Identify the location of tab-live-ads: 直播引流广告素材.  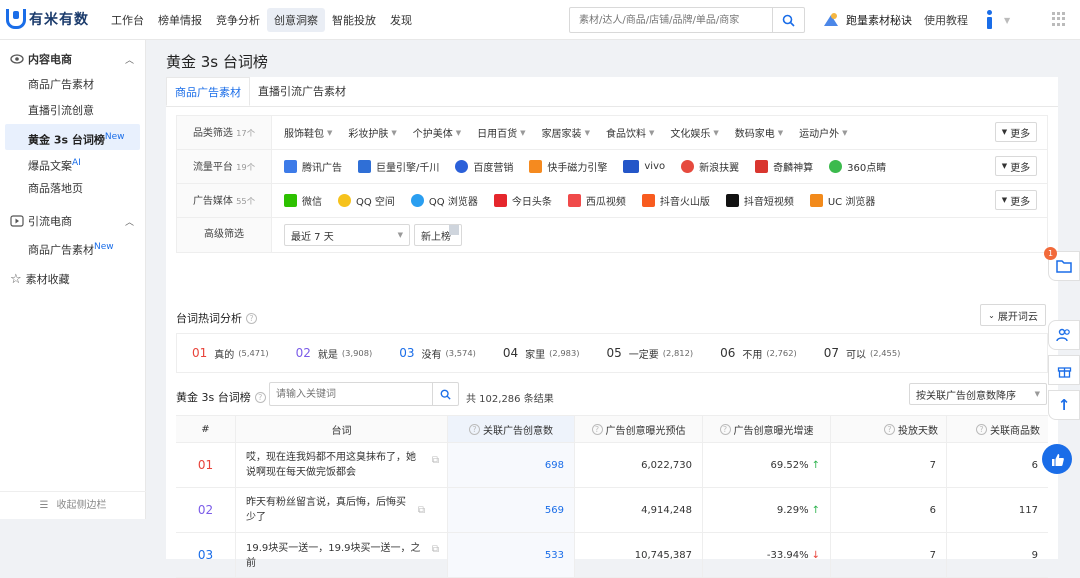
(302, 91).